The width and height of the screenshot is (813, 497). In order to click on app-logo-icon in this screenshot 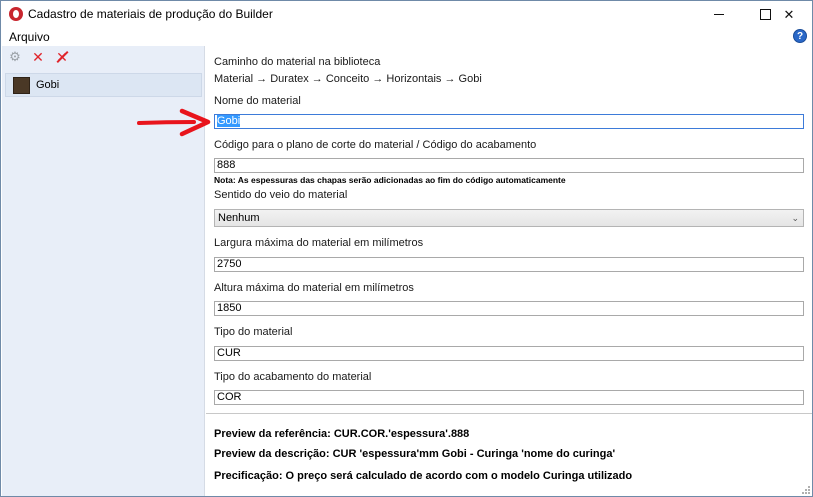, I will do `click(16, 14)`.